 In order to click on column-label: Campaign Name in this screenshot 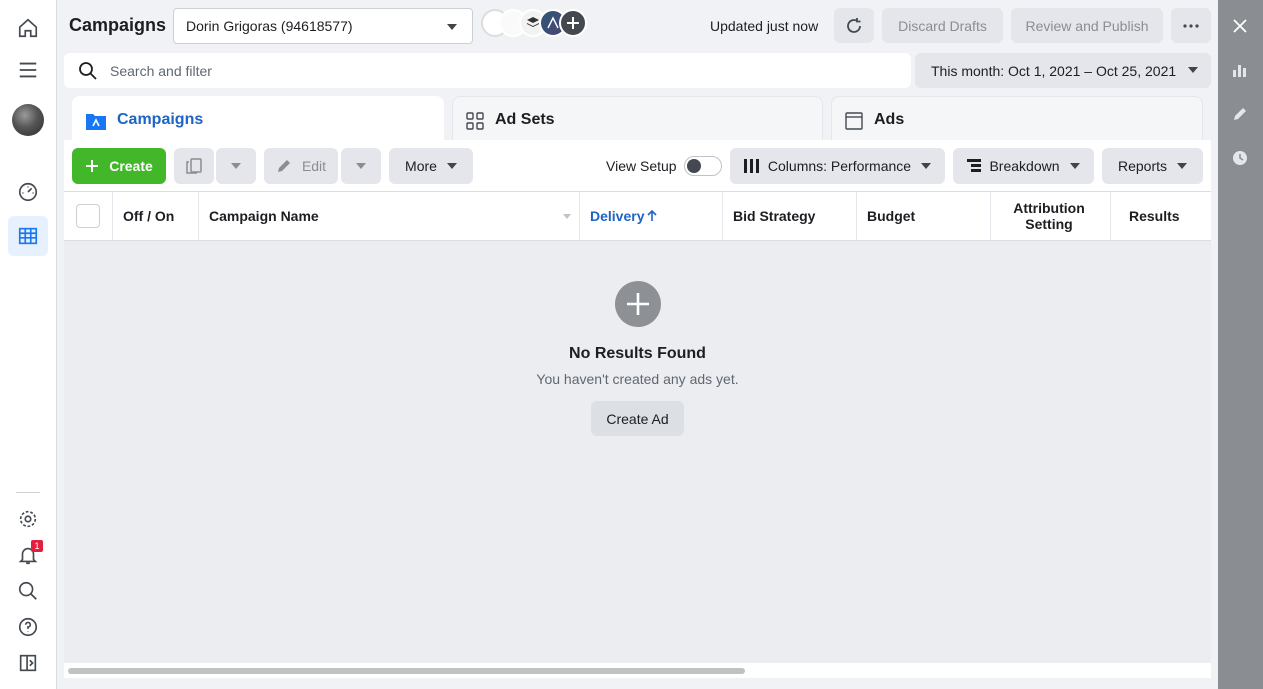, I will do `click(264, 216)`.